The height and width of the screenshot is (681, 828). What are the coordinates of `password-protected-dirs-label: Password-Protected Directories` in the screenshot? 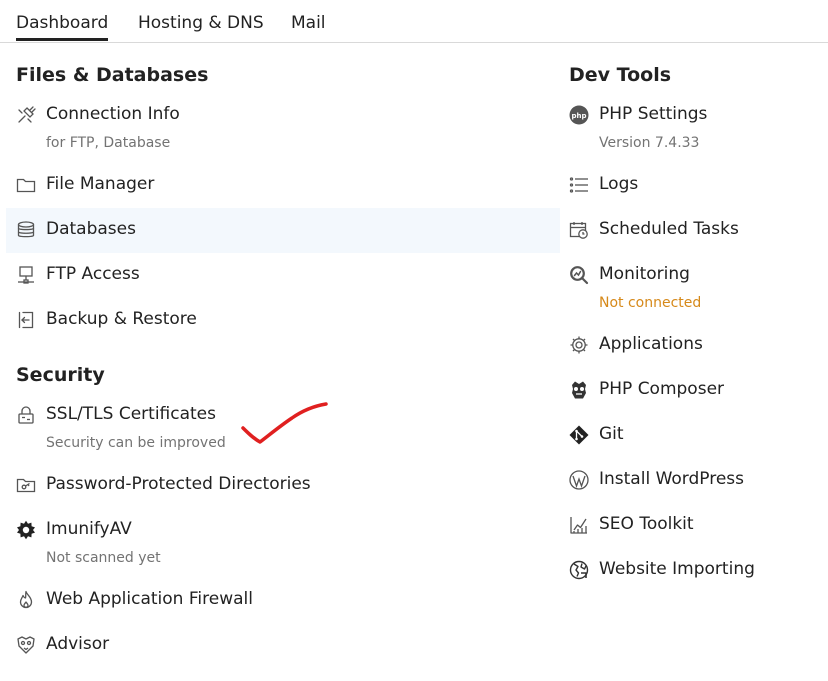 It's located at (178, 484).